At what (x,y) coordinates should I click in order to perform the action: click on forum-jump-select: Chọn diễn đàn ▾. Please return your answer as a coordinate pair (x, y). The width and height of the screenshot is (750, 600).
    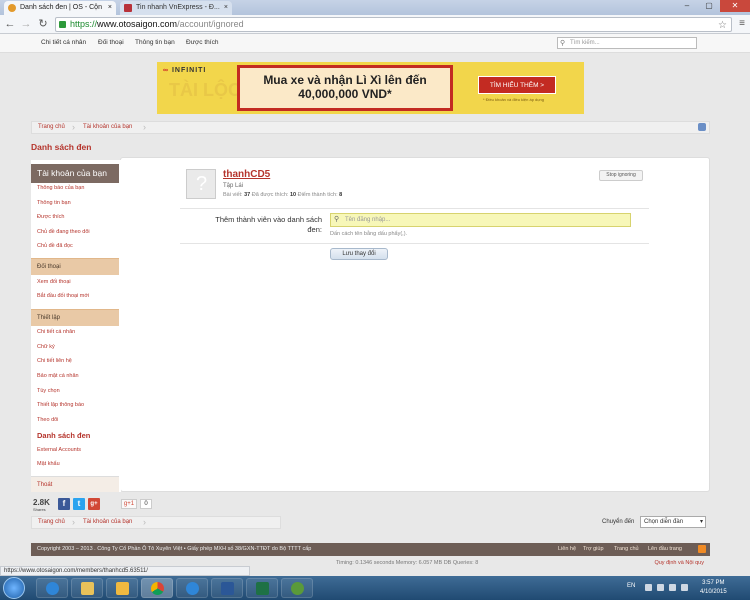
    Looking at the image, I should click on (673, 522).